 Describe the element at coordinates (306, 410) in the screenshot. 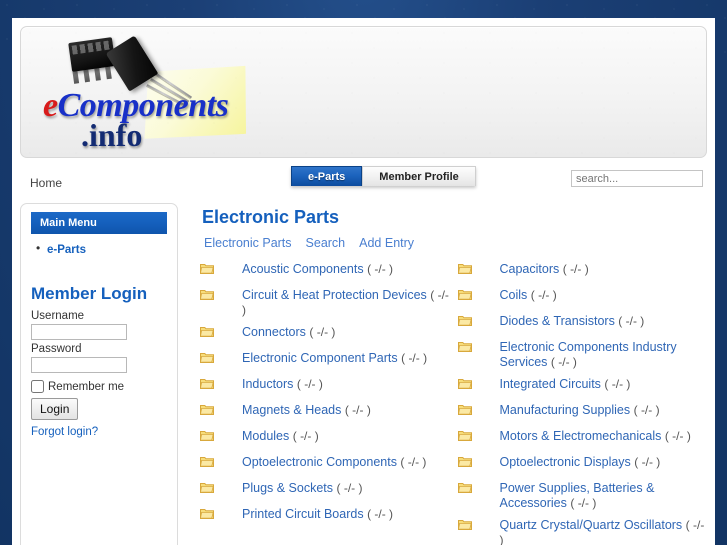

I see `category-link: Magnets & Heads ( -/- )` at that location.